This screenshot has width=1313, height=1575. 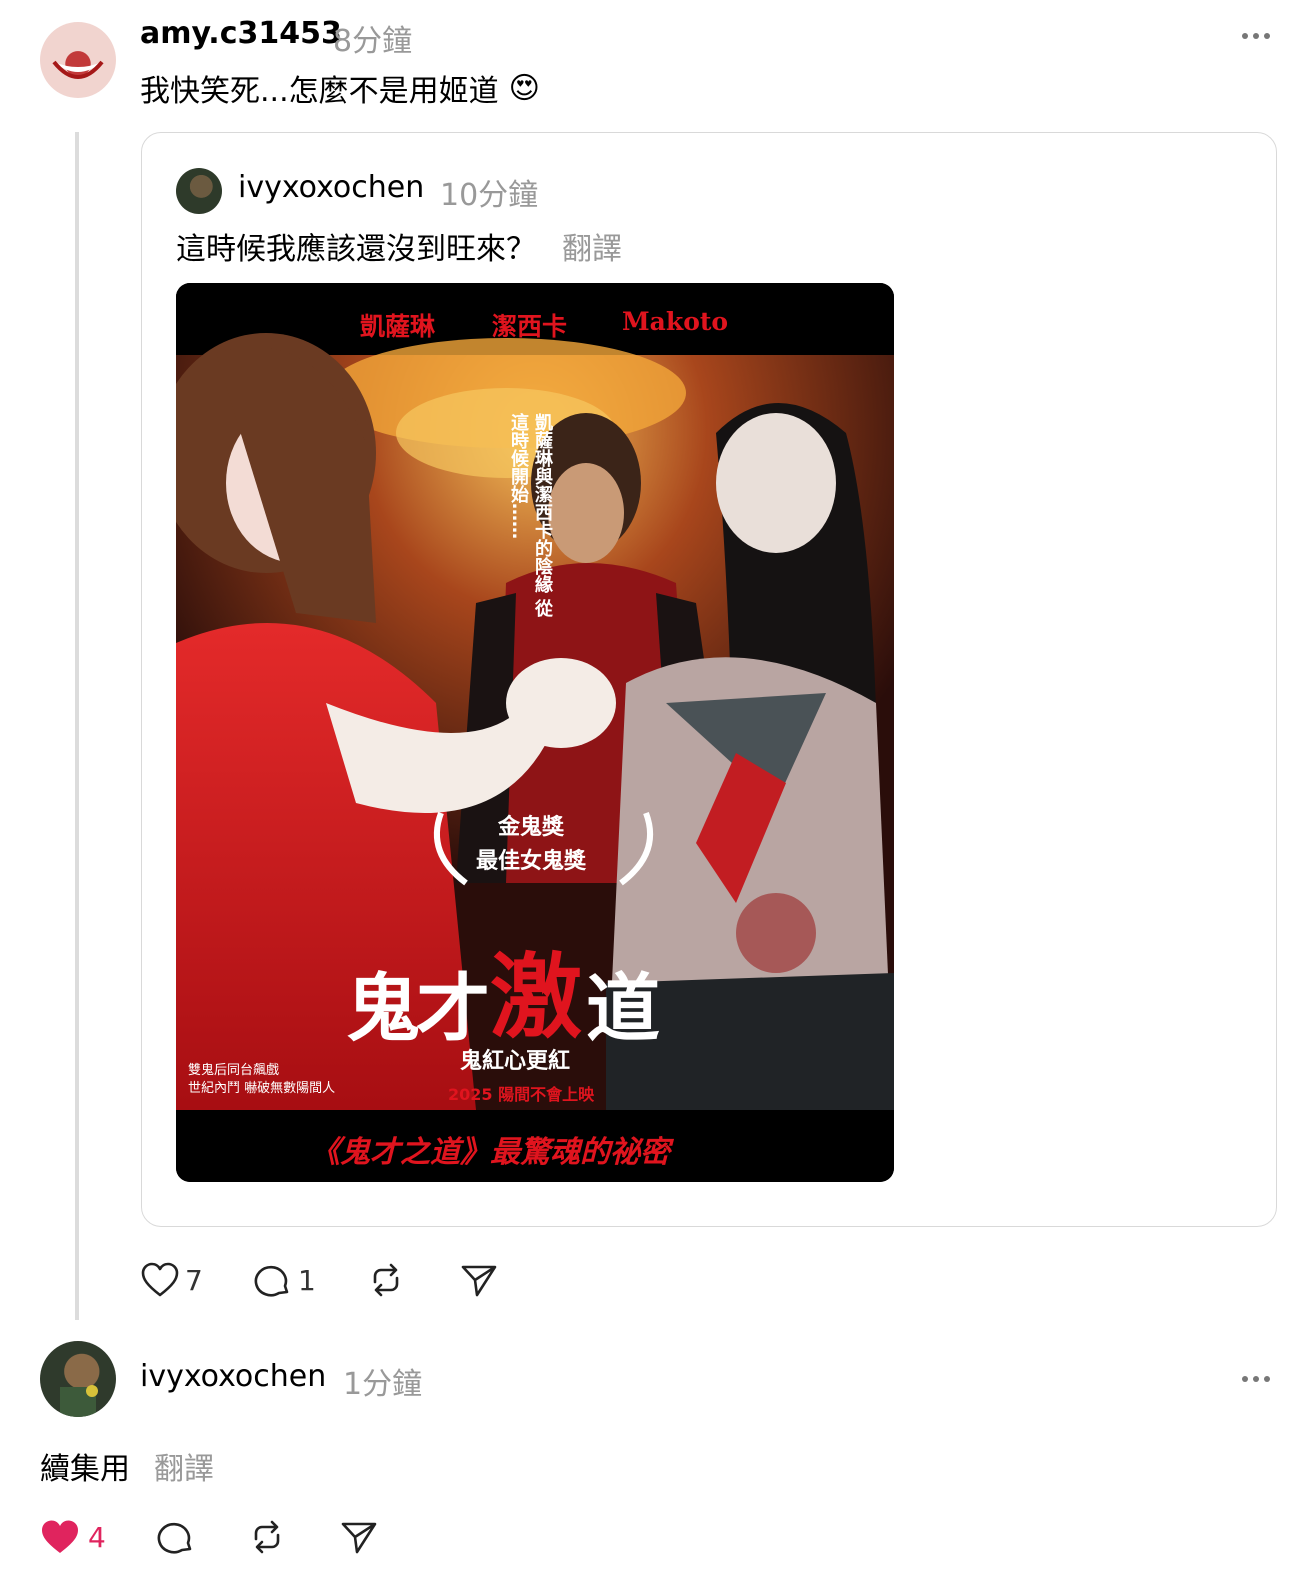 I want to click on comment2-like-button: 4, so click(x=73, y=1537).